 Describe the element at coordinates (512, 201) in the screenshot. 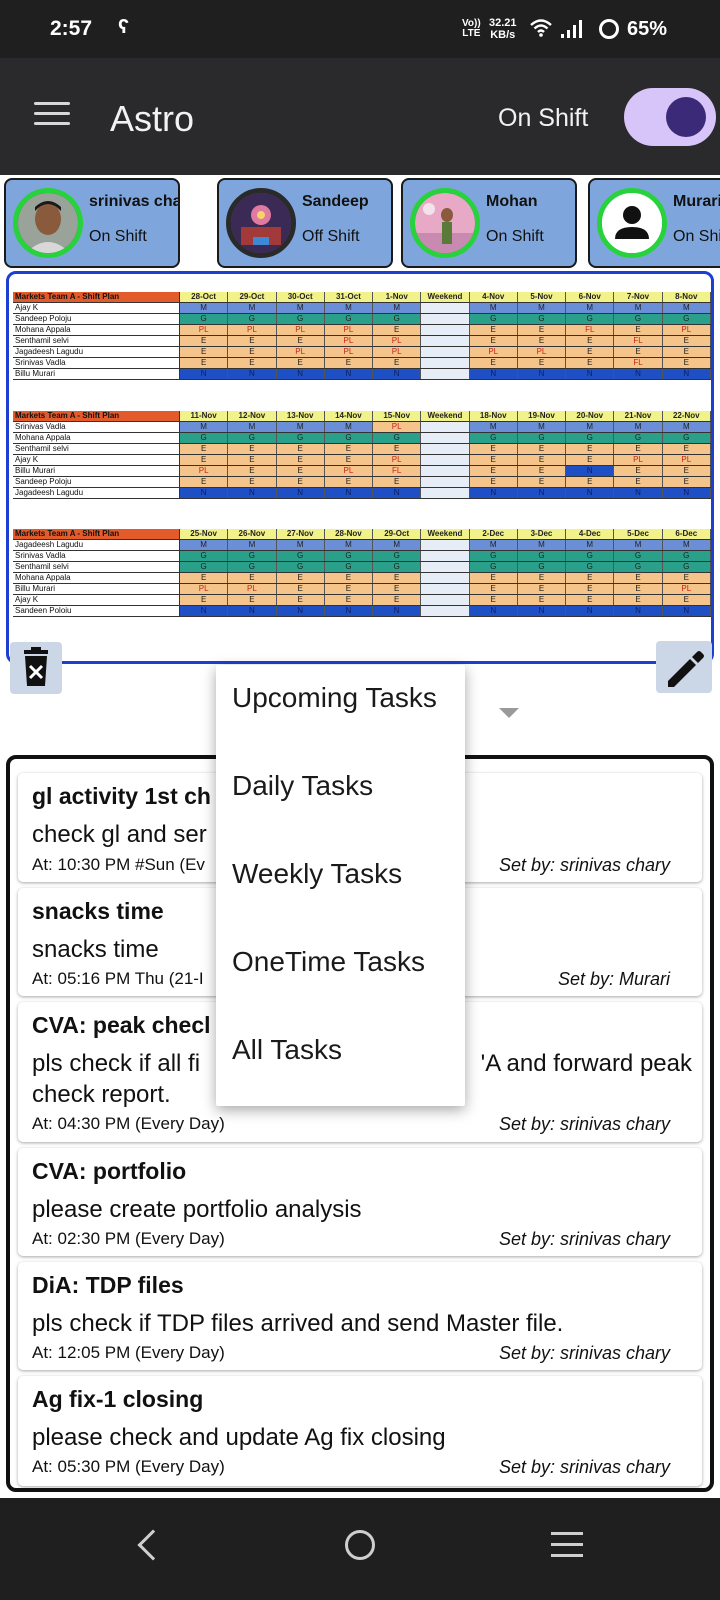

I see `member-name: Mohan` at that location.